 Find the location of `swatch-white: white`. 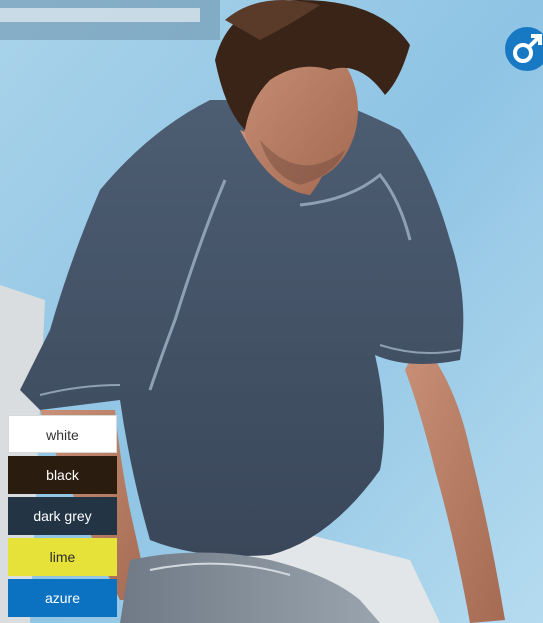

swatch-white: white is located at coordinates (62, 434).